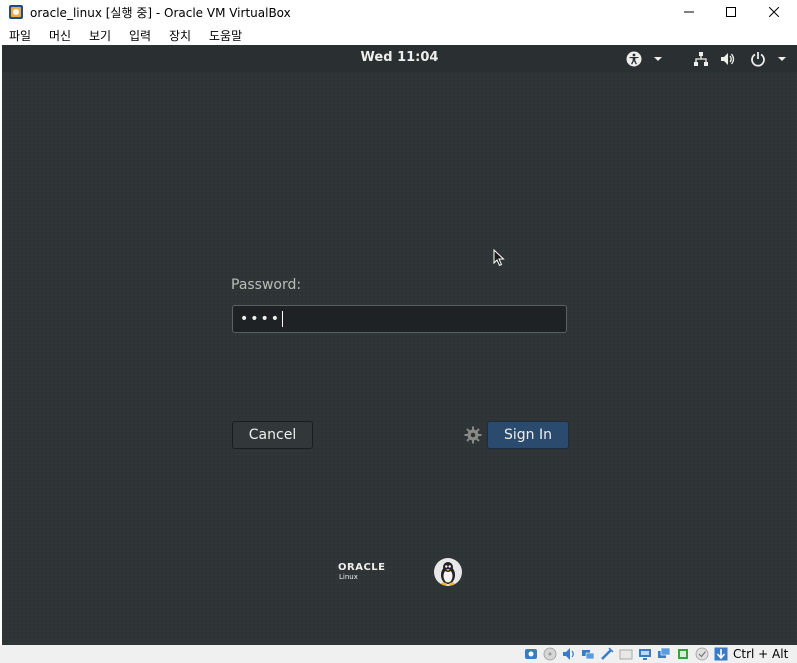 The width and height of the screenshot is (797, 663). Describe the element at coordinates (399, 319) in the screenshot. I see `password-field: ••••` at that location.